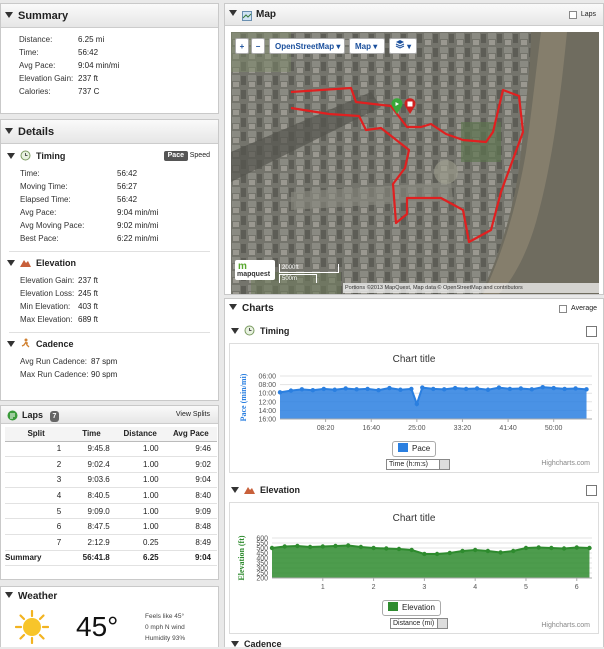 The image size is (604, 649). Describe the element at coordinates (267, 394) in the screenshot. I see `y-tick-label: 10:00` at that location.